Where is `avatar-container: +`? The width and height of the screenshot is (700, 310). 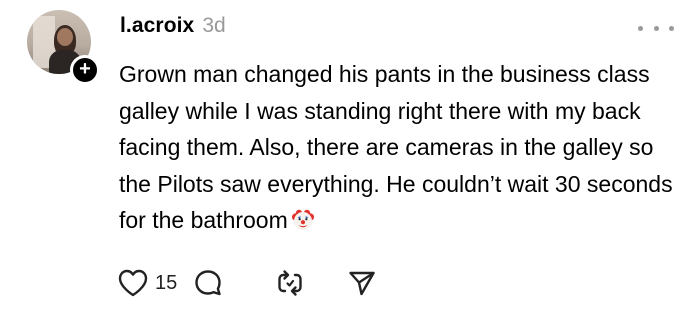
avatar-container: + is located at coordinates (63, 47).